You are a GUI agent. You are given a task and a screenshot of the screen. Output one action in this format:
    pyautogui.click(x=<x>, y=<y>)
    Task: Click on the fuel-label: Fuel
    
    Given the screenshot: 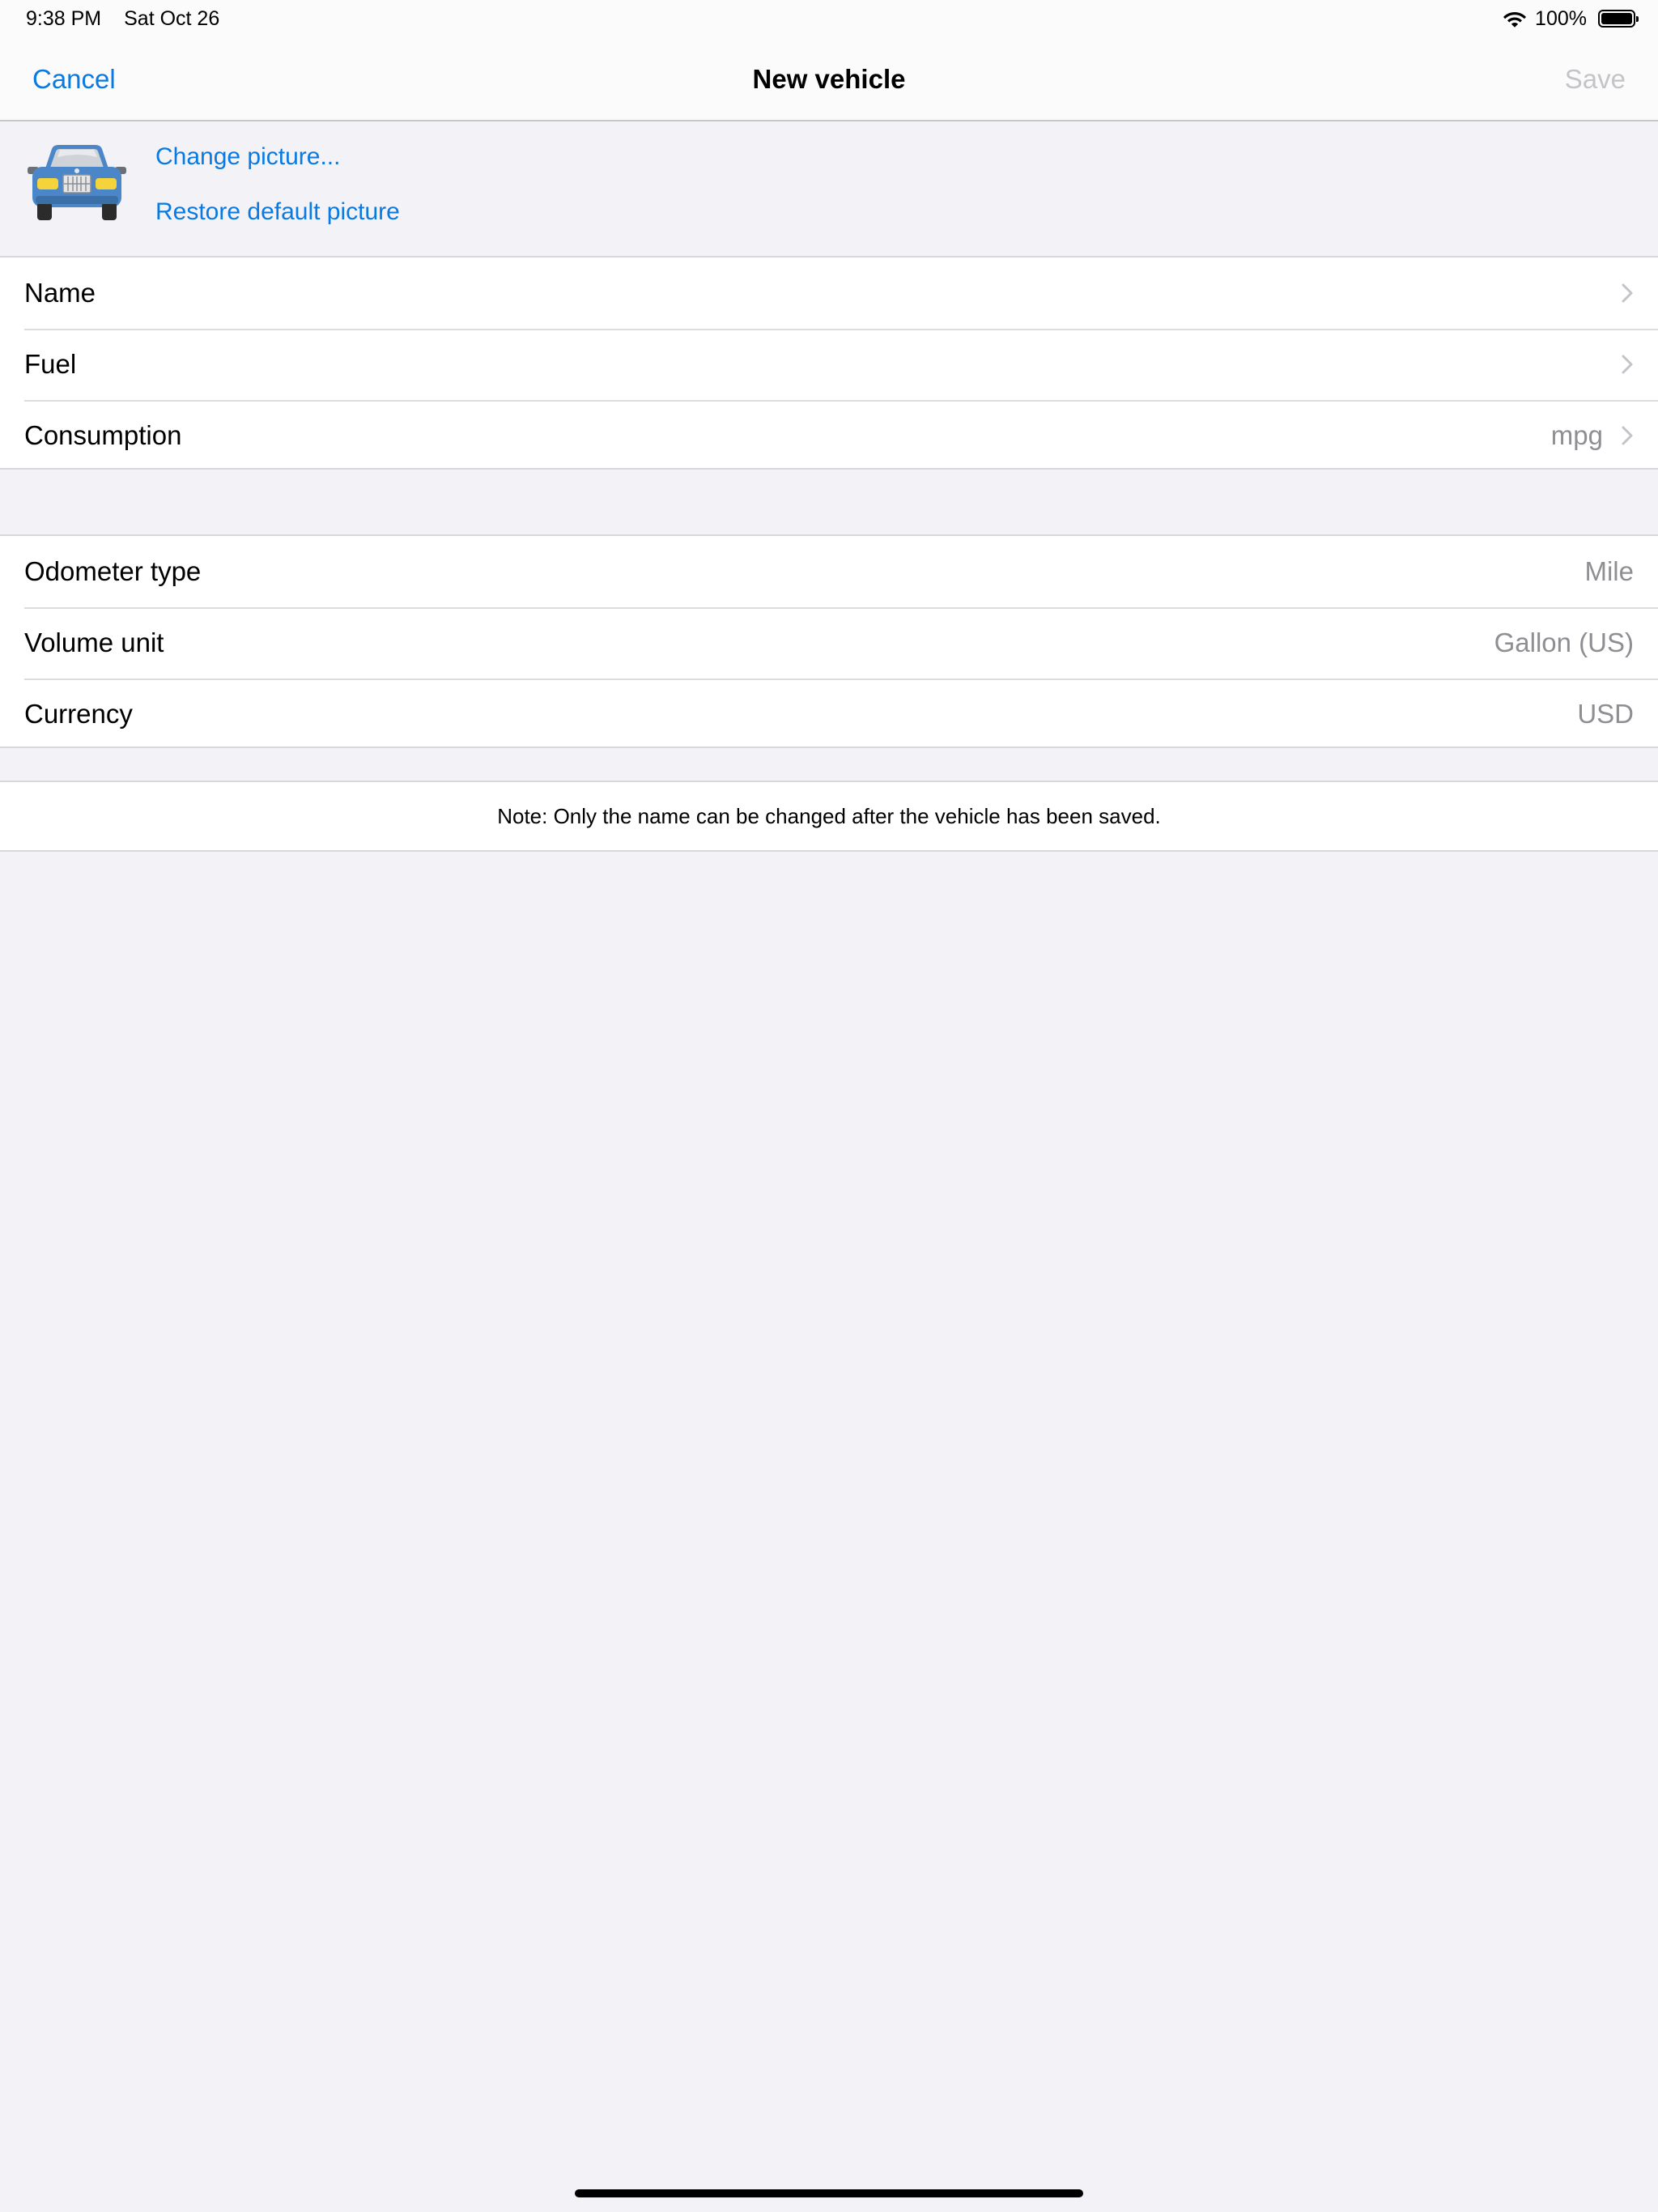 What is the action you would take?
    pyautogui.click(x=50, y=364)
    